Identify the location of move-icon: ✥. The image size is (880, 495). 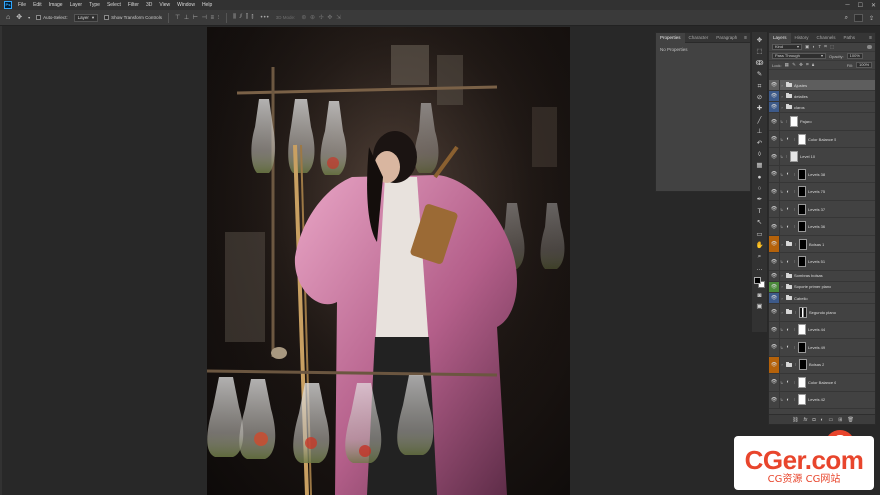
(759, 40).